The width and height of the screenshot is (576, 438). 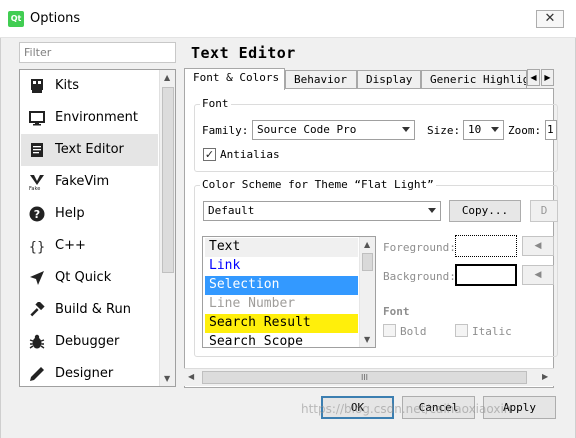 What do you see at coordinates (357, 407) in the screenshot?
I see `ok-button: OK` at bounding box center [357, 407].